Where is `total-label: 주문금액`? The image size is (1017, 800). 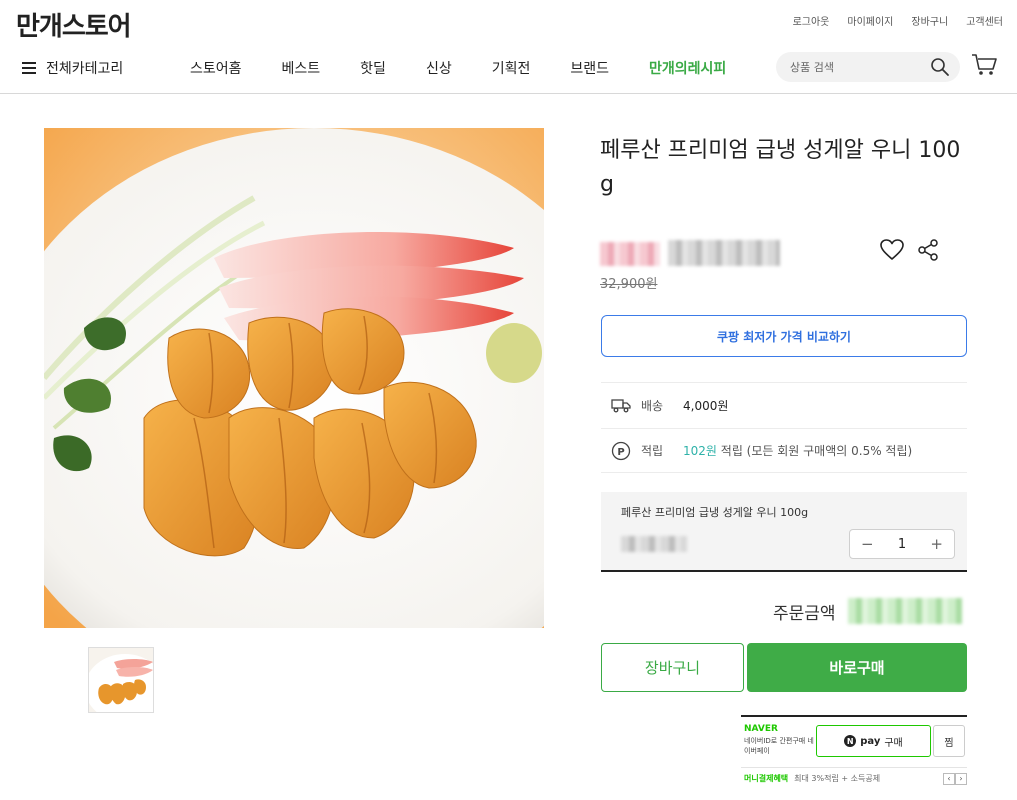
total-label: 주문금액 is located at coordinates (804, 614).